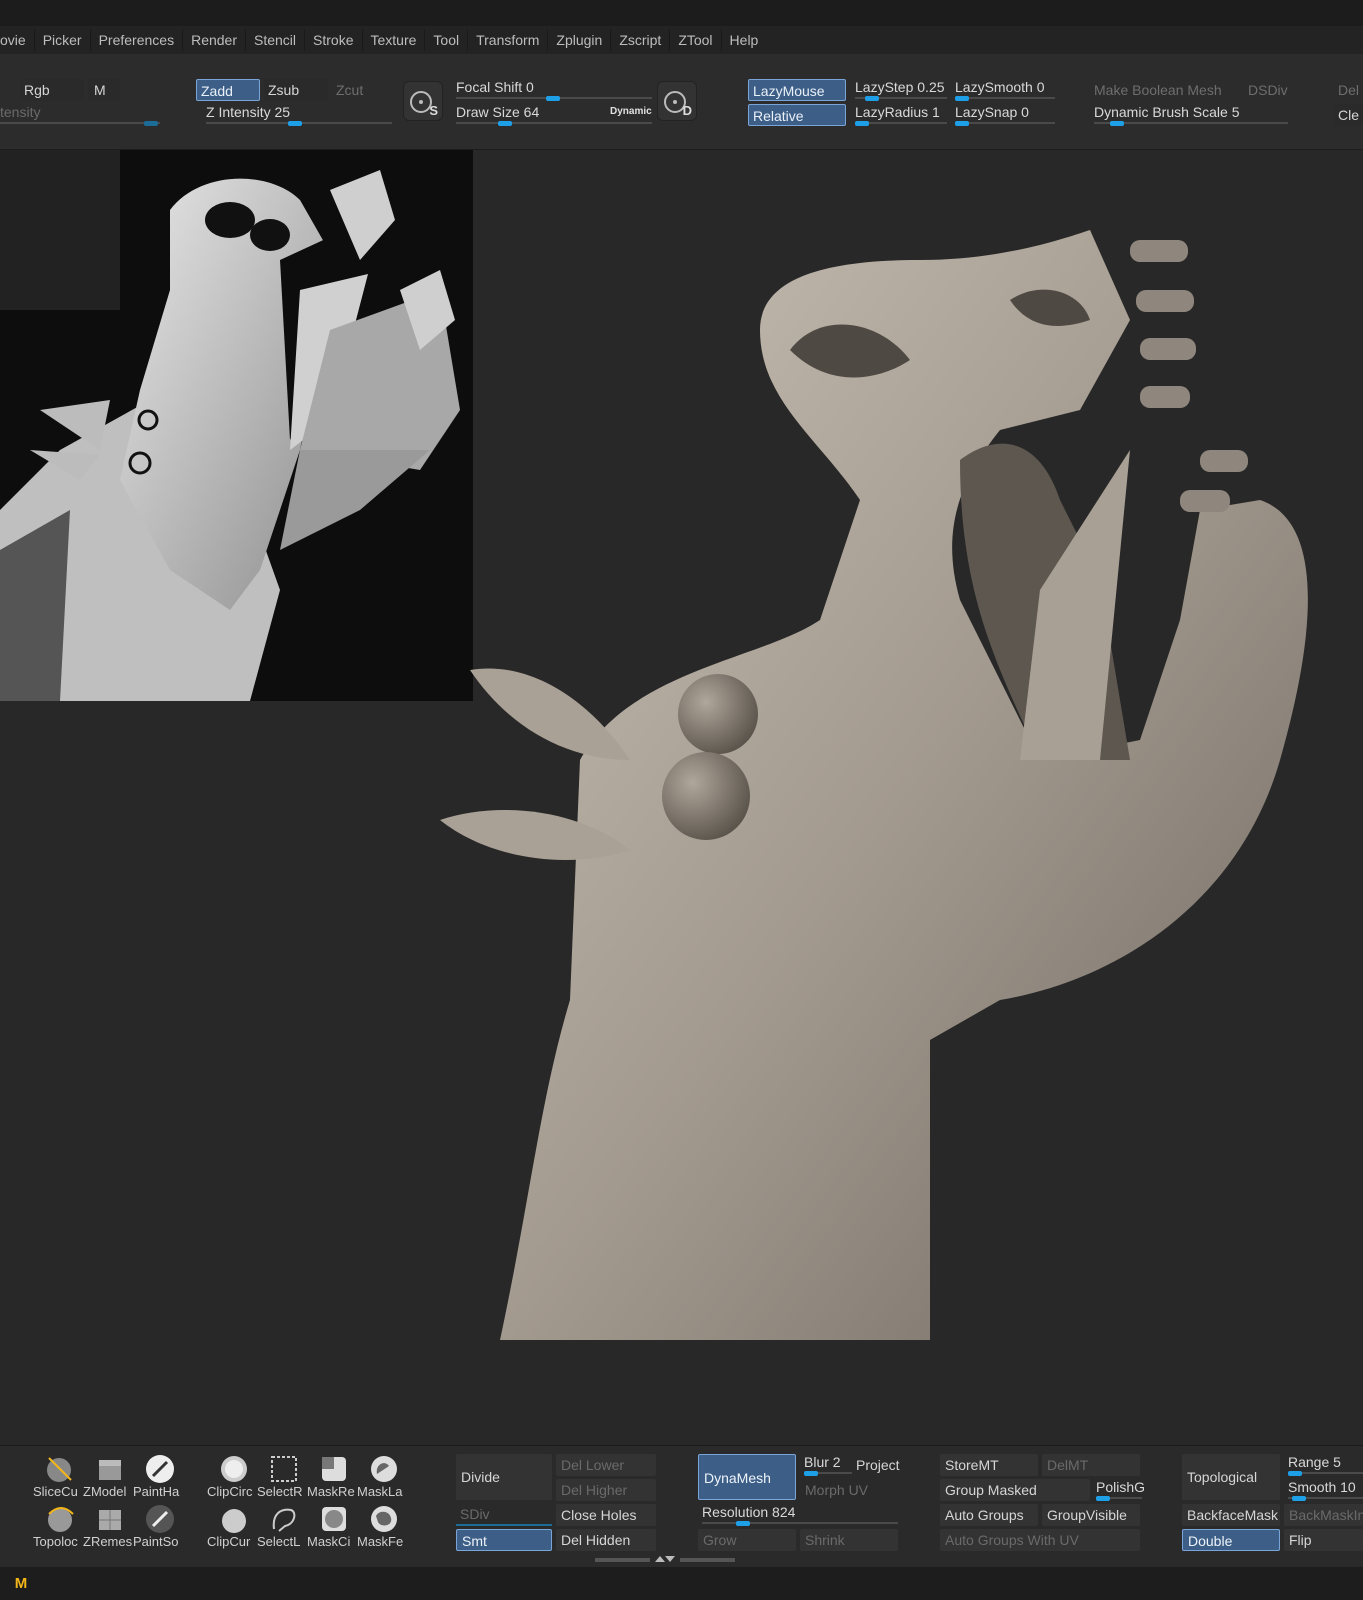  What do you see at coordinates (214, 40) in the screenshot?
I see `menu-render: Render` at bounding box center [214, 40].